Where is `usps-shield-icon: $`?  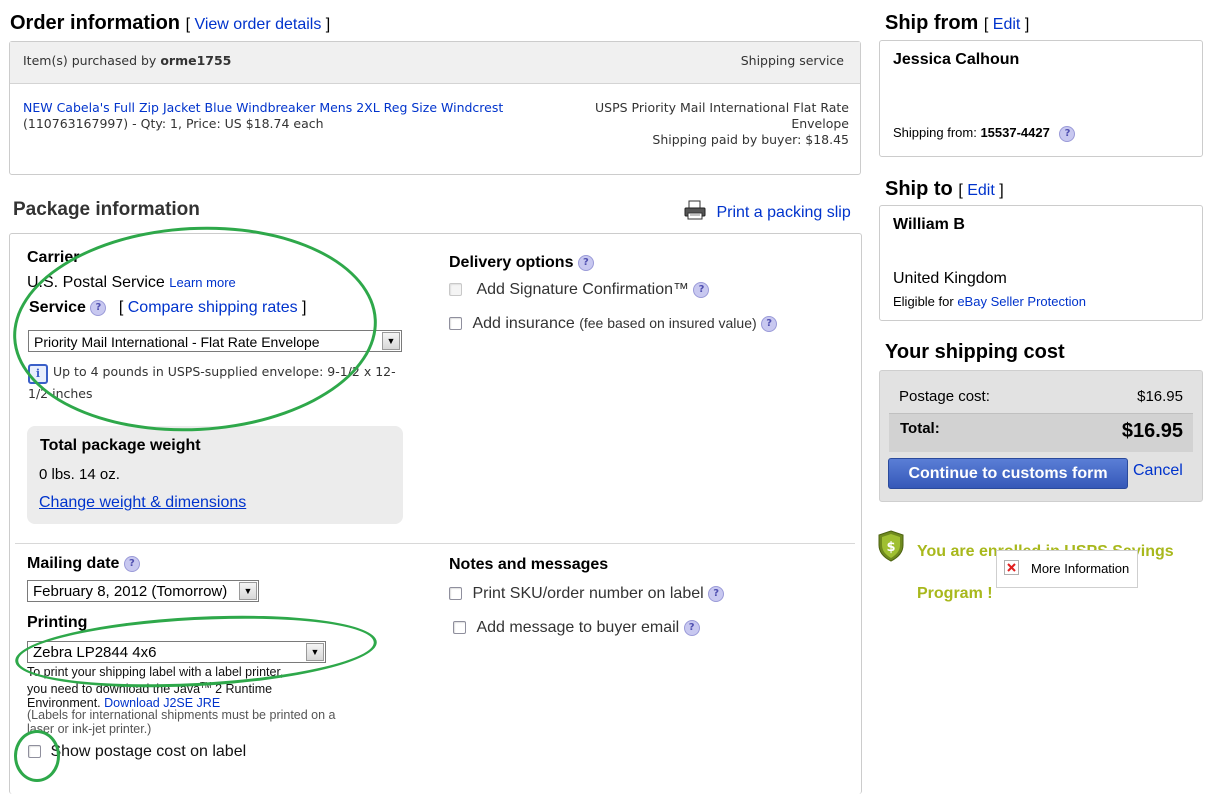
usps-shield-icon: $ is located at coordinates (891, 548).